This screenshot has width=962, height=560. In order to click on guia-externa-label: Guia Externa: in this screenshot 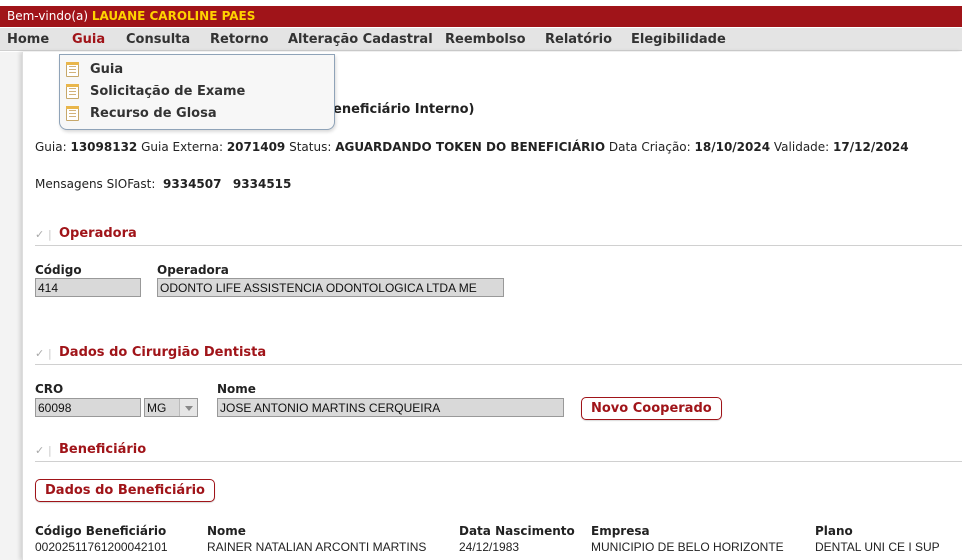, I will do `click(182, 147)`.